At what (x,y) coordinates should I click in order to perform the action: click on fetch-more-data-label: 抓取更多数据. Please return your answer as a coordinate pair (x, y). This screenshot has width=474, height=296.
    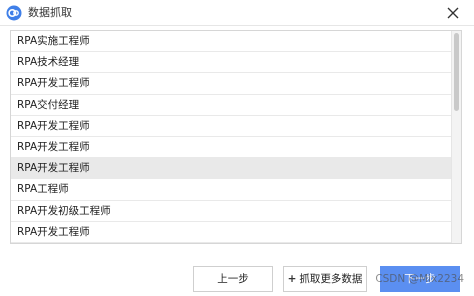
    Looking at the image, I should click on (331, 279).